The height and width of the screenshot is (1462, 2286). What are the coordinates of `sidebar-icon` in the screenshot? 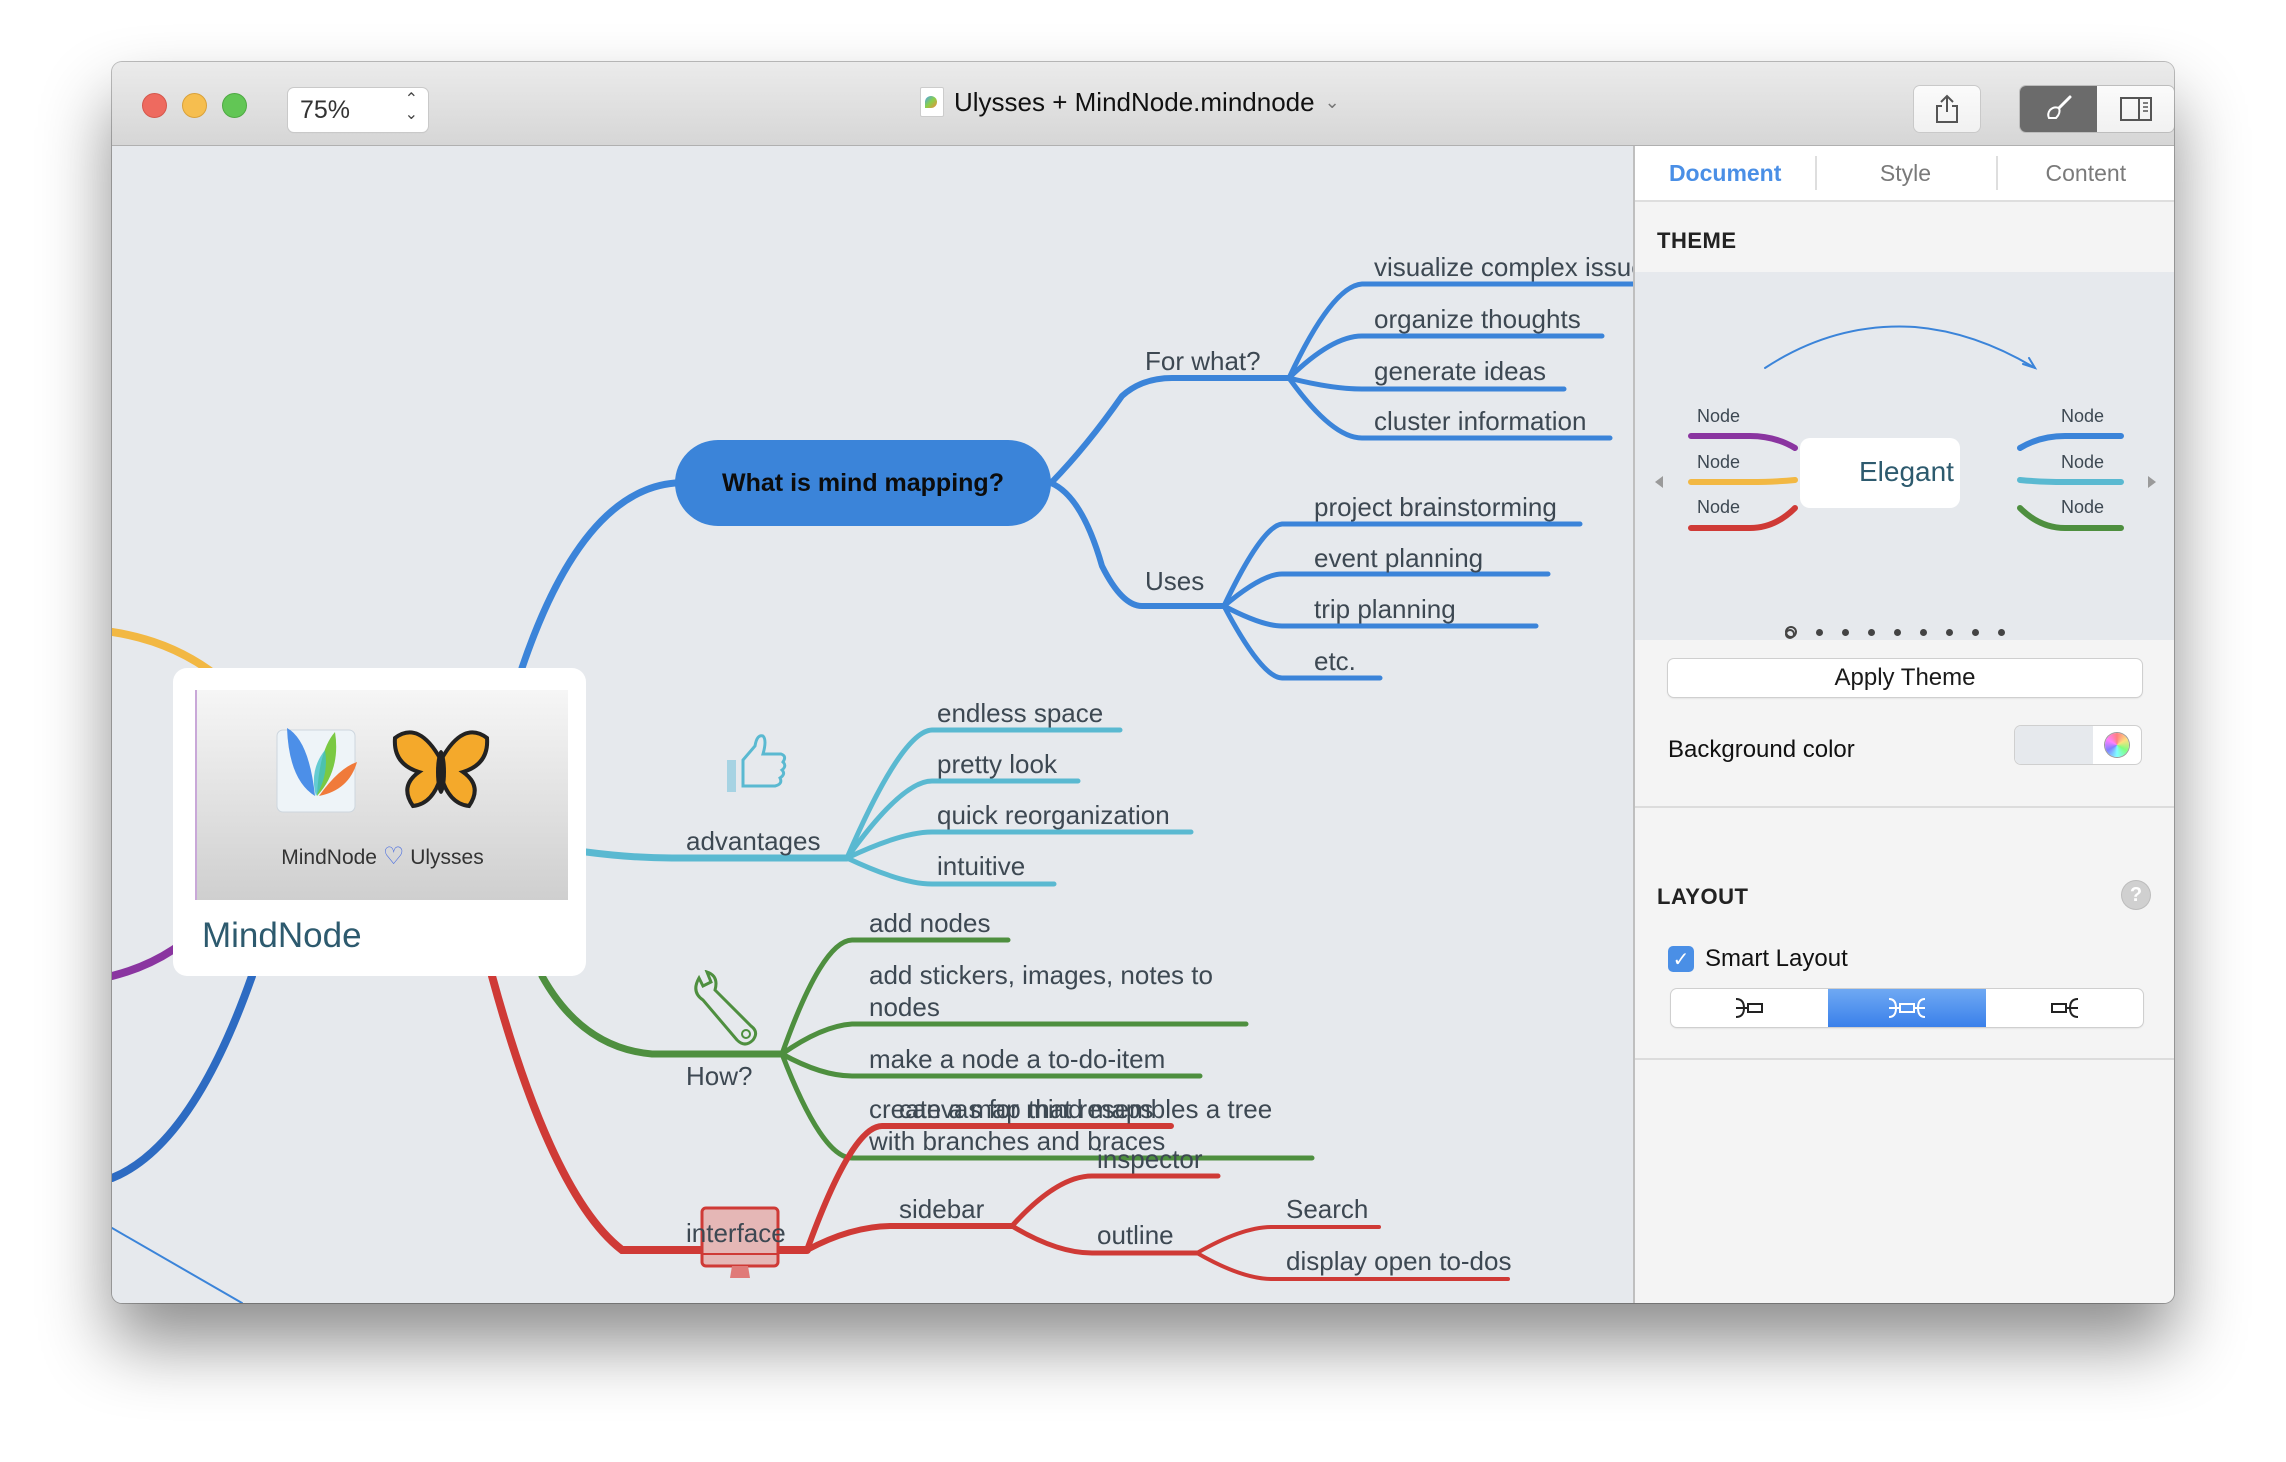 It's located at (2135, 109).